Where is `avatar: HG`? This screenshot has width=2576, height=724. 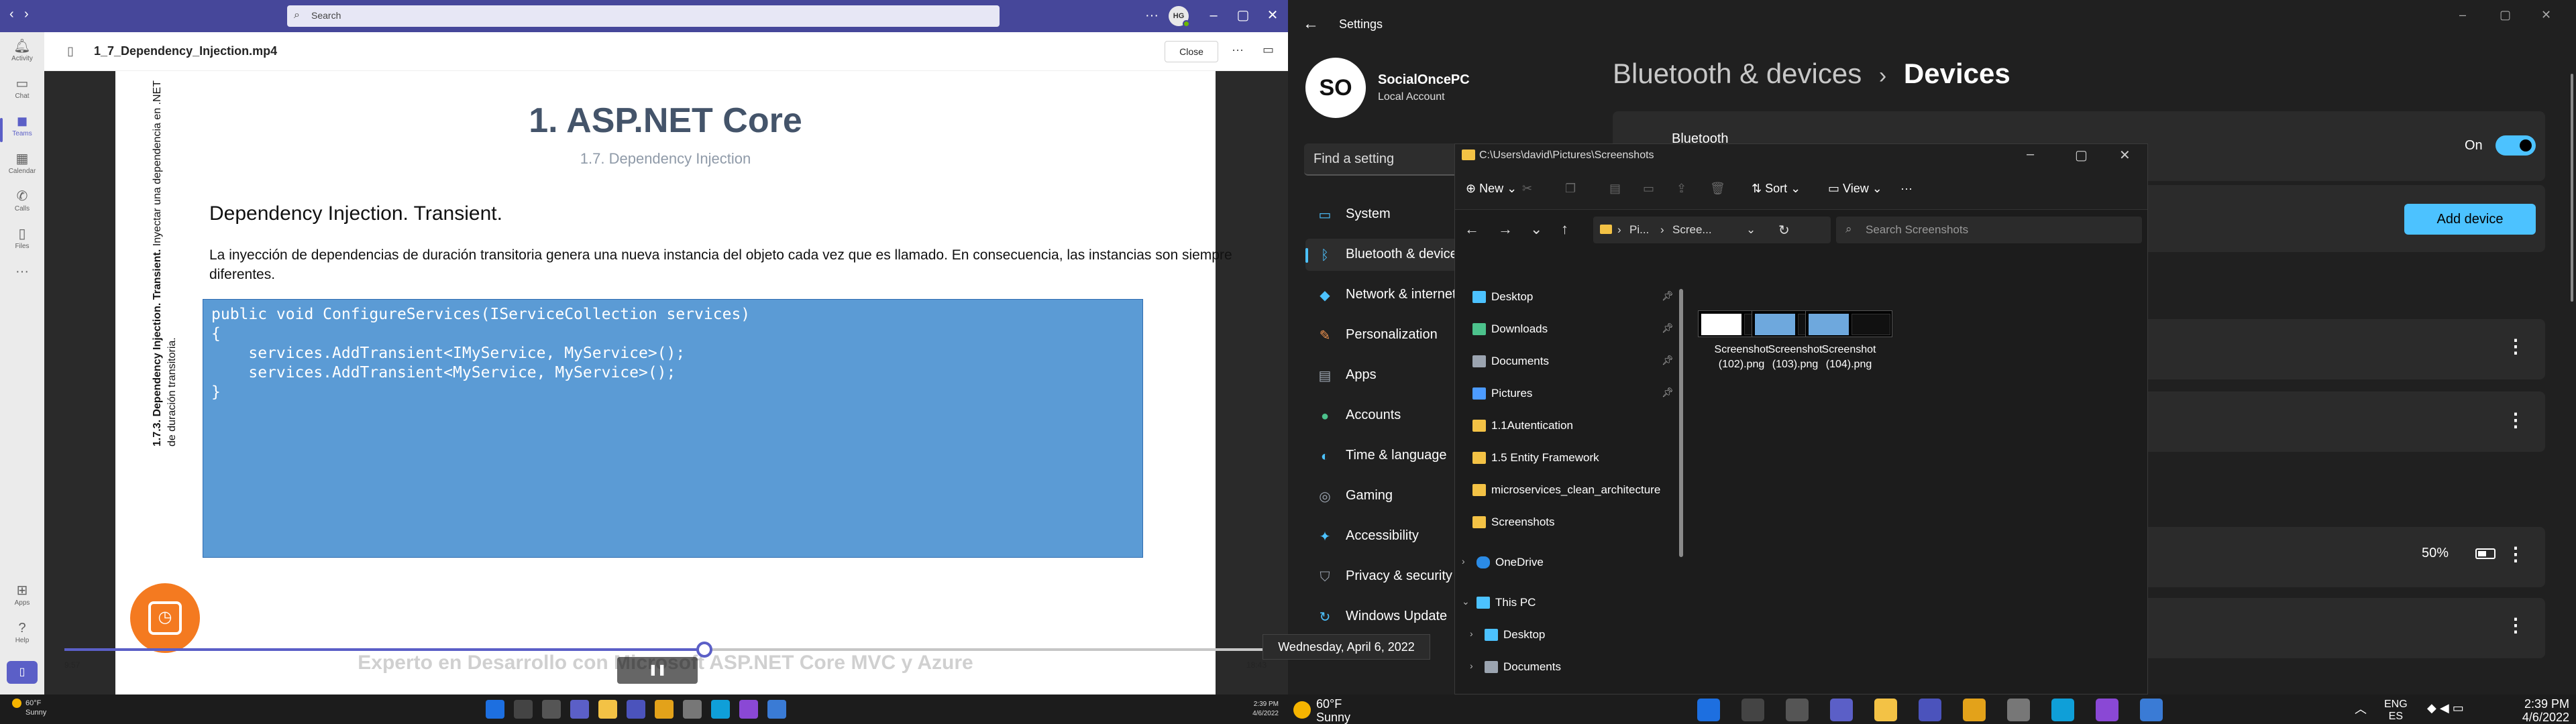
avatar: HG is located at coordinates (1179, 16).